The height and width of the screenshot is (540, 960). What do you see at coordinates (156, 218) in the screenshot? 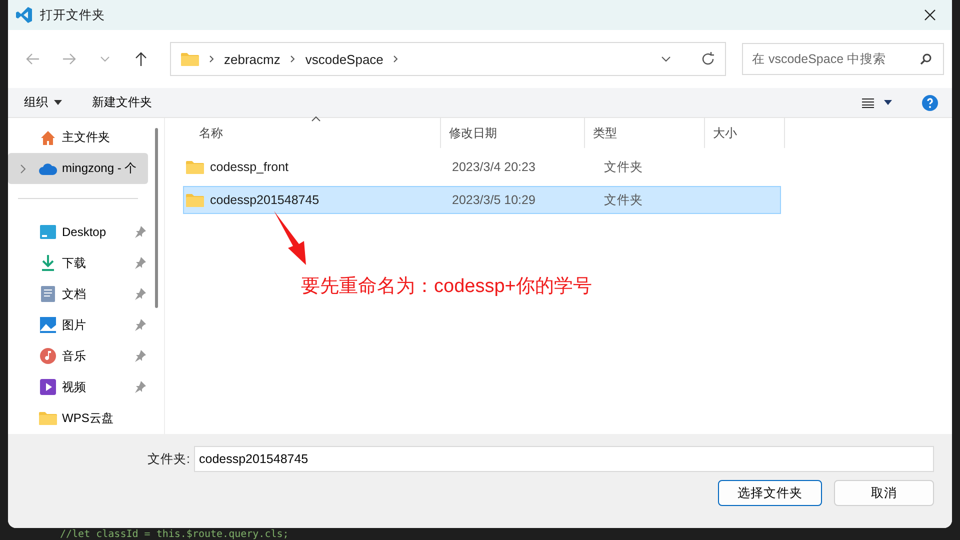
I see `scrollbar-thumb` at bounding box center [156, 218].